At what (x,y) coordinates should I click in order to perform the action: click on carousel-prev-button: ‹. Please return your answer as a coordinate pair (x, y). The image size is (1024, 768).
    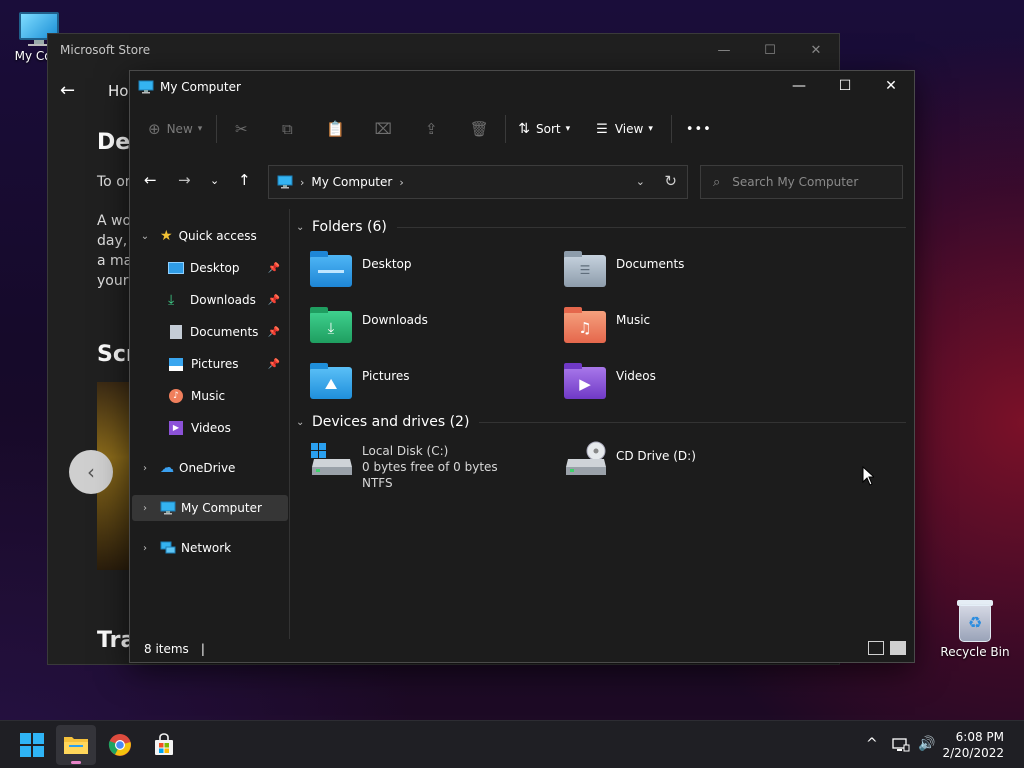
    Looking at the image, I should click on (91, 472).